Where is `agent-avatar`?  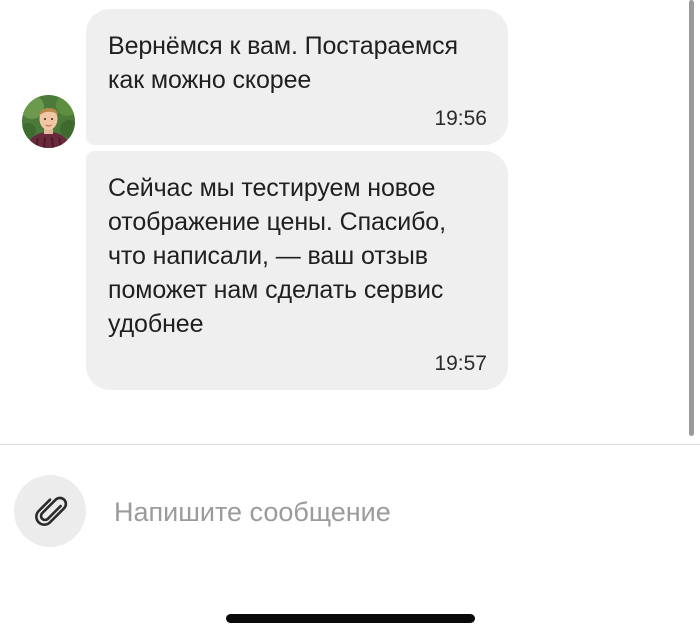 agent-avatar is located at coordinates (48, 121).